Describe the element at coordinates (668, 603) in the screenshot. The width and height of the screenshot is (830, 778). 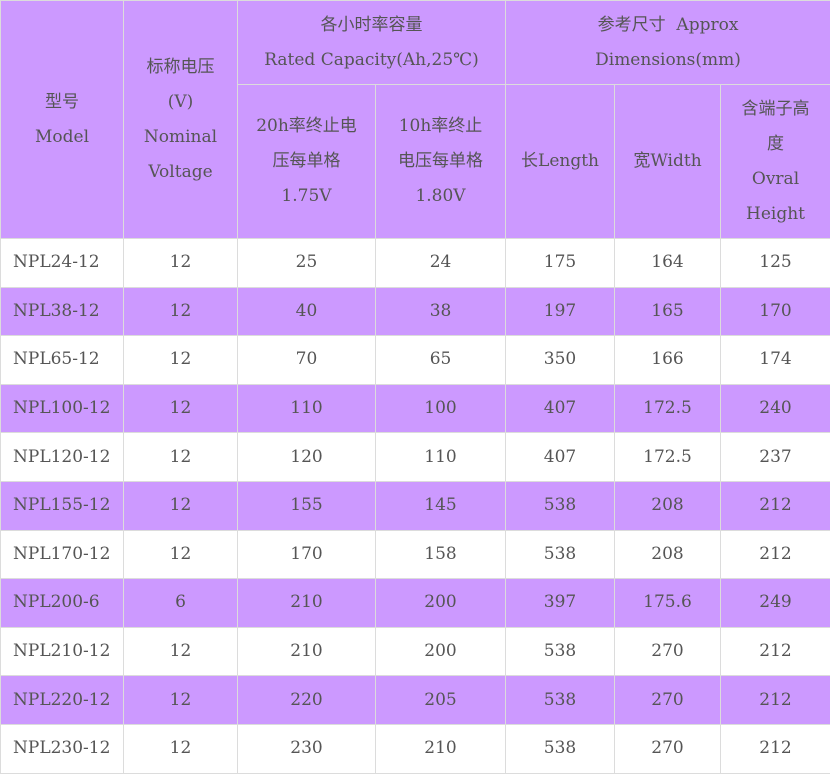
I see `cell-width: 175.6` at that location.